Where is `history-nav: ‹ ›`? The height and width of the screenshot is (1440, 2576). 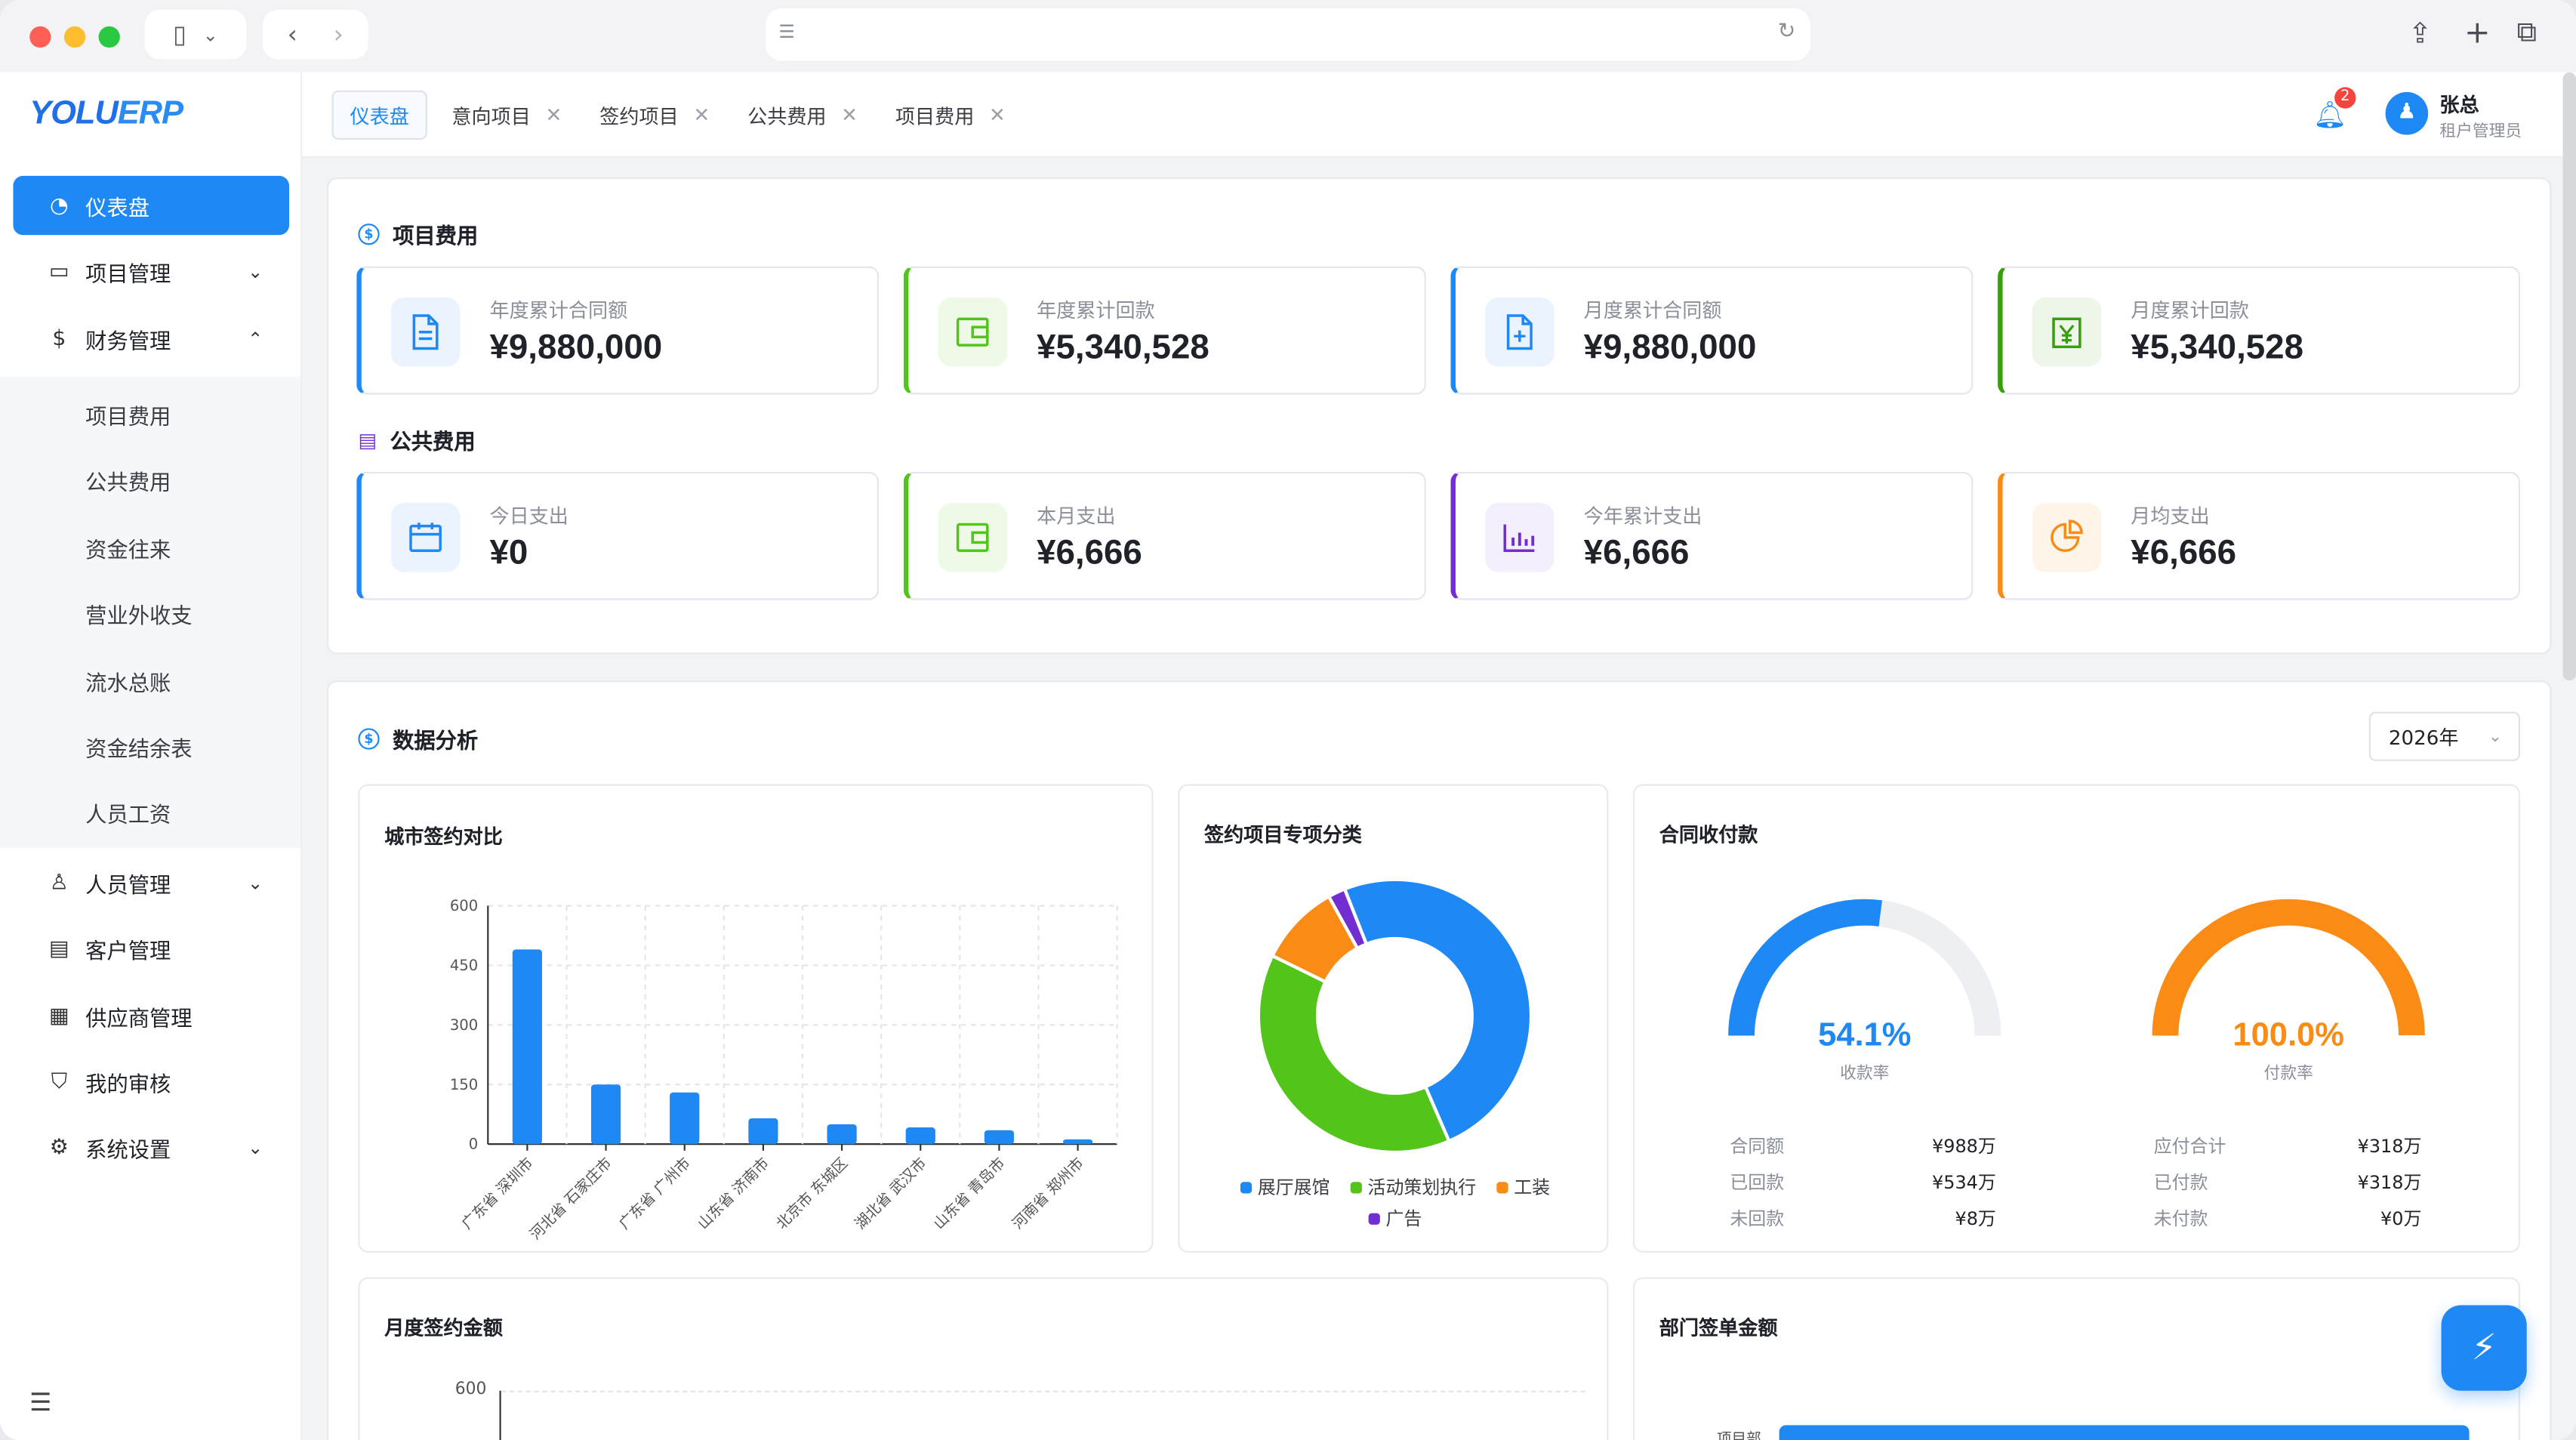 history-nav: ‹ › is located at coordinates (315, 35).